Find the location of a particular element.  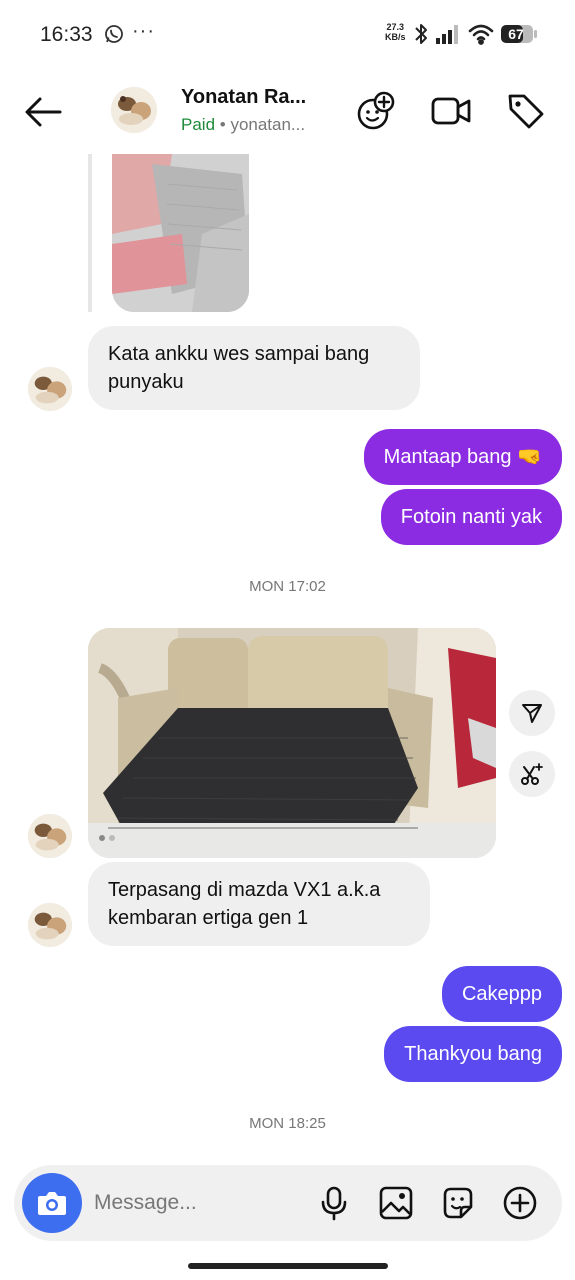

shared-photo-previous is located at coordinates (180, 233).